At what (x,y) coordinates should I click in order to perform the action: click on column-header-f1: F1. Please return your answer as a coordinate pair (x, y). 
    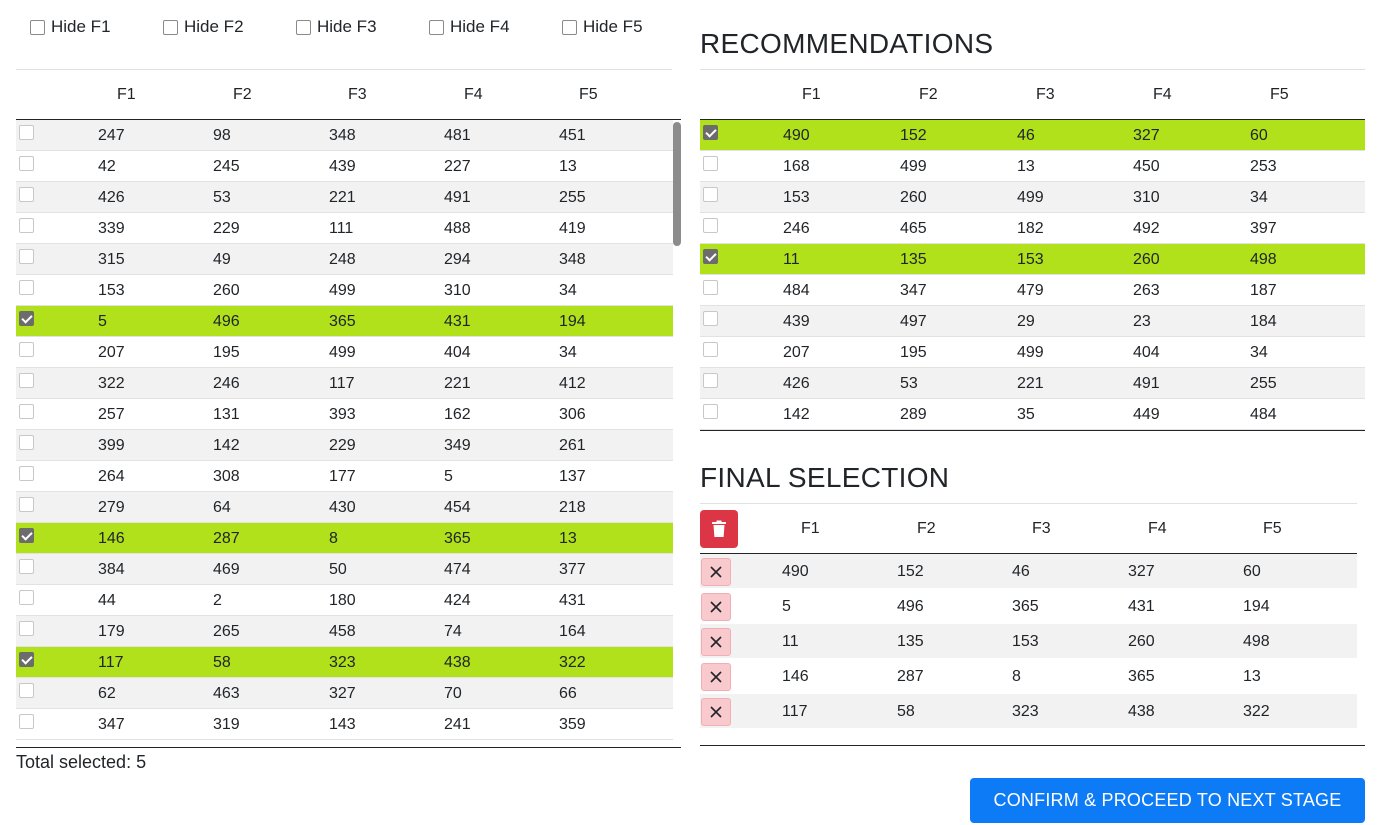
    Looking at the image, I should click on (126, 95).